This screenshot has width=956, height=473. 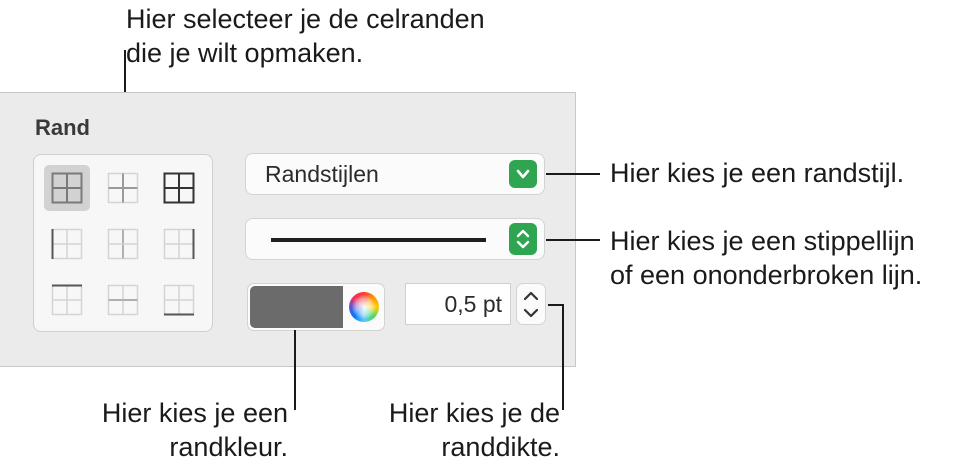 I want to click on callout-border-color: Hier kies je een randkleur., so click(x=194, y=430).